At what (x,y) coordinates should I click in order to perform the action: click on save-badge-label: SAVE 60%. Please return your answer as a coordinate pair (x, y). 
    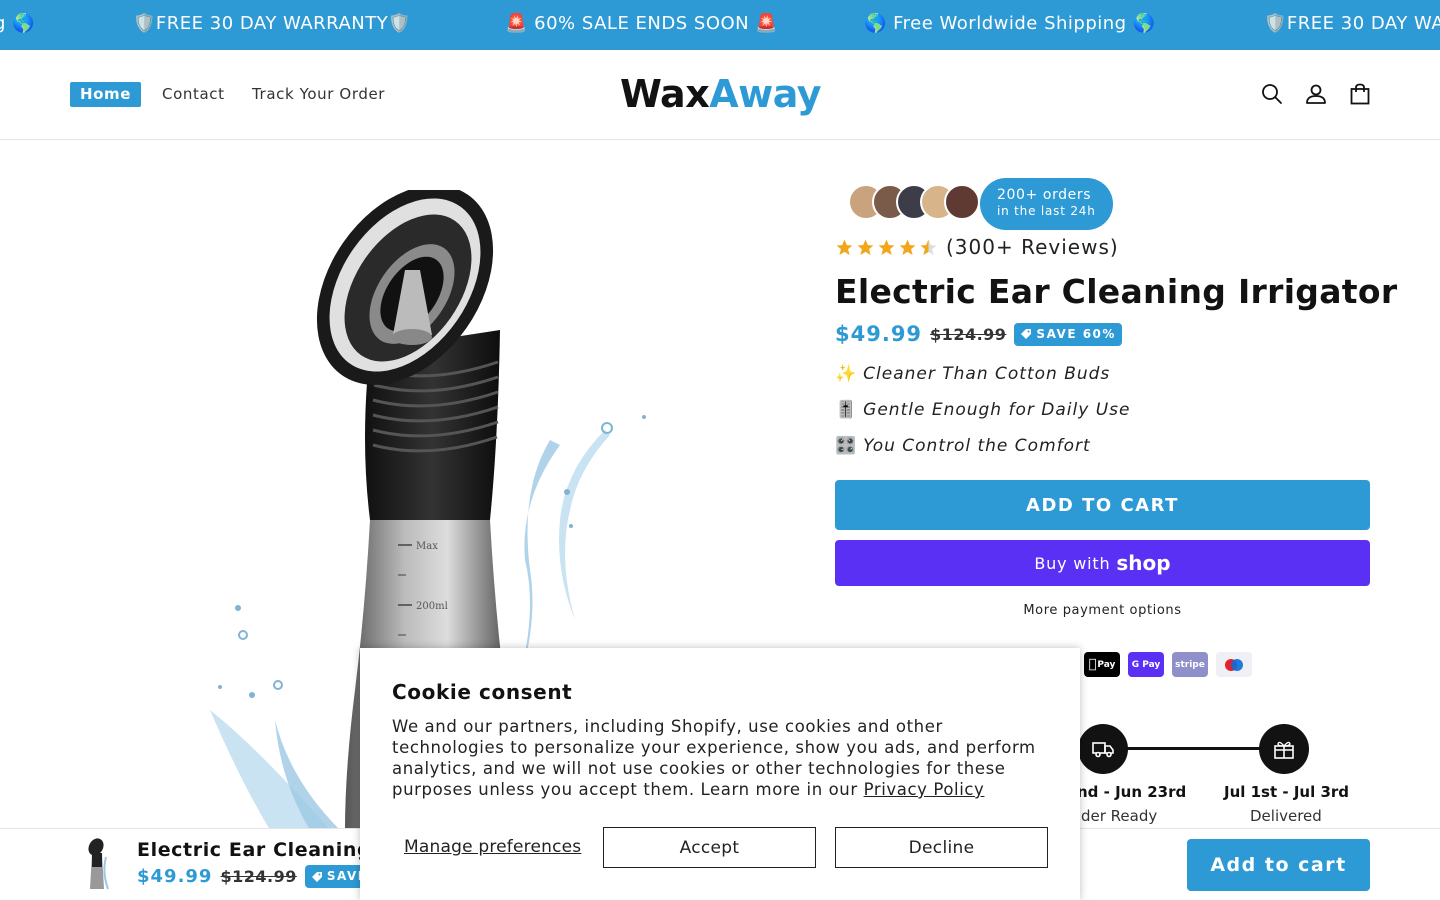
    Looking at the image, I should click on (1076, 333).